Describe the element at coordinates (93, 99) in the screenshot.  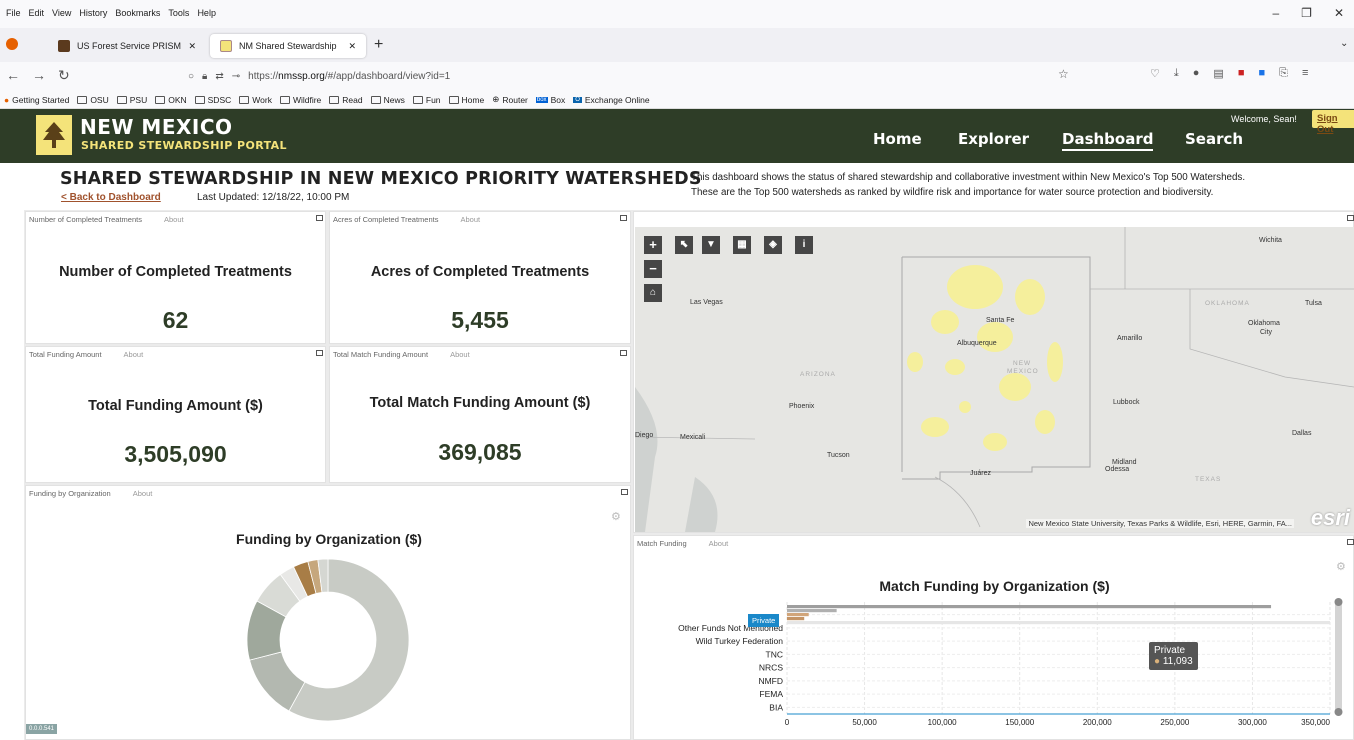
I see `bookmark-osu: OSU` at that location.